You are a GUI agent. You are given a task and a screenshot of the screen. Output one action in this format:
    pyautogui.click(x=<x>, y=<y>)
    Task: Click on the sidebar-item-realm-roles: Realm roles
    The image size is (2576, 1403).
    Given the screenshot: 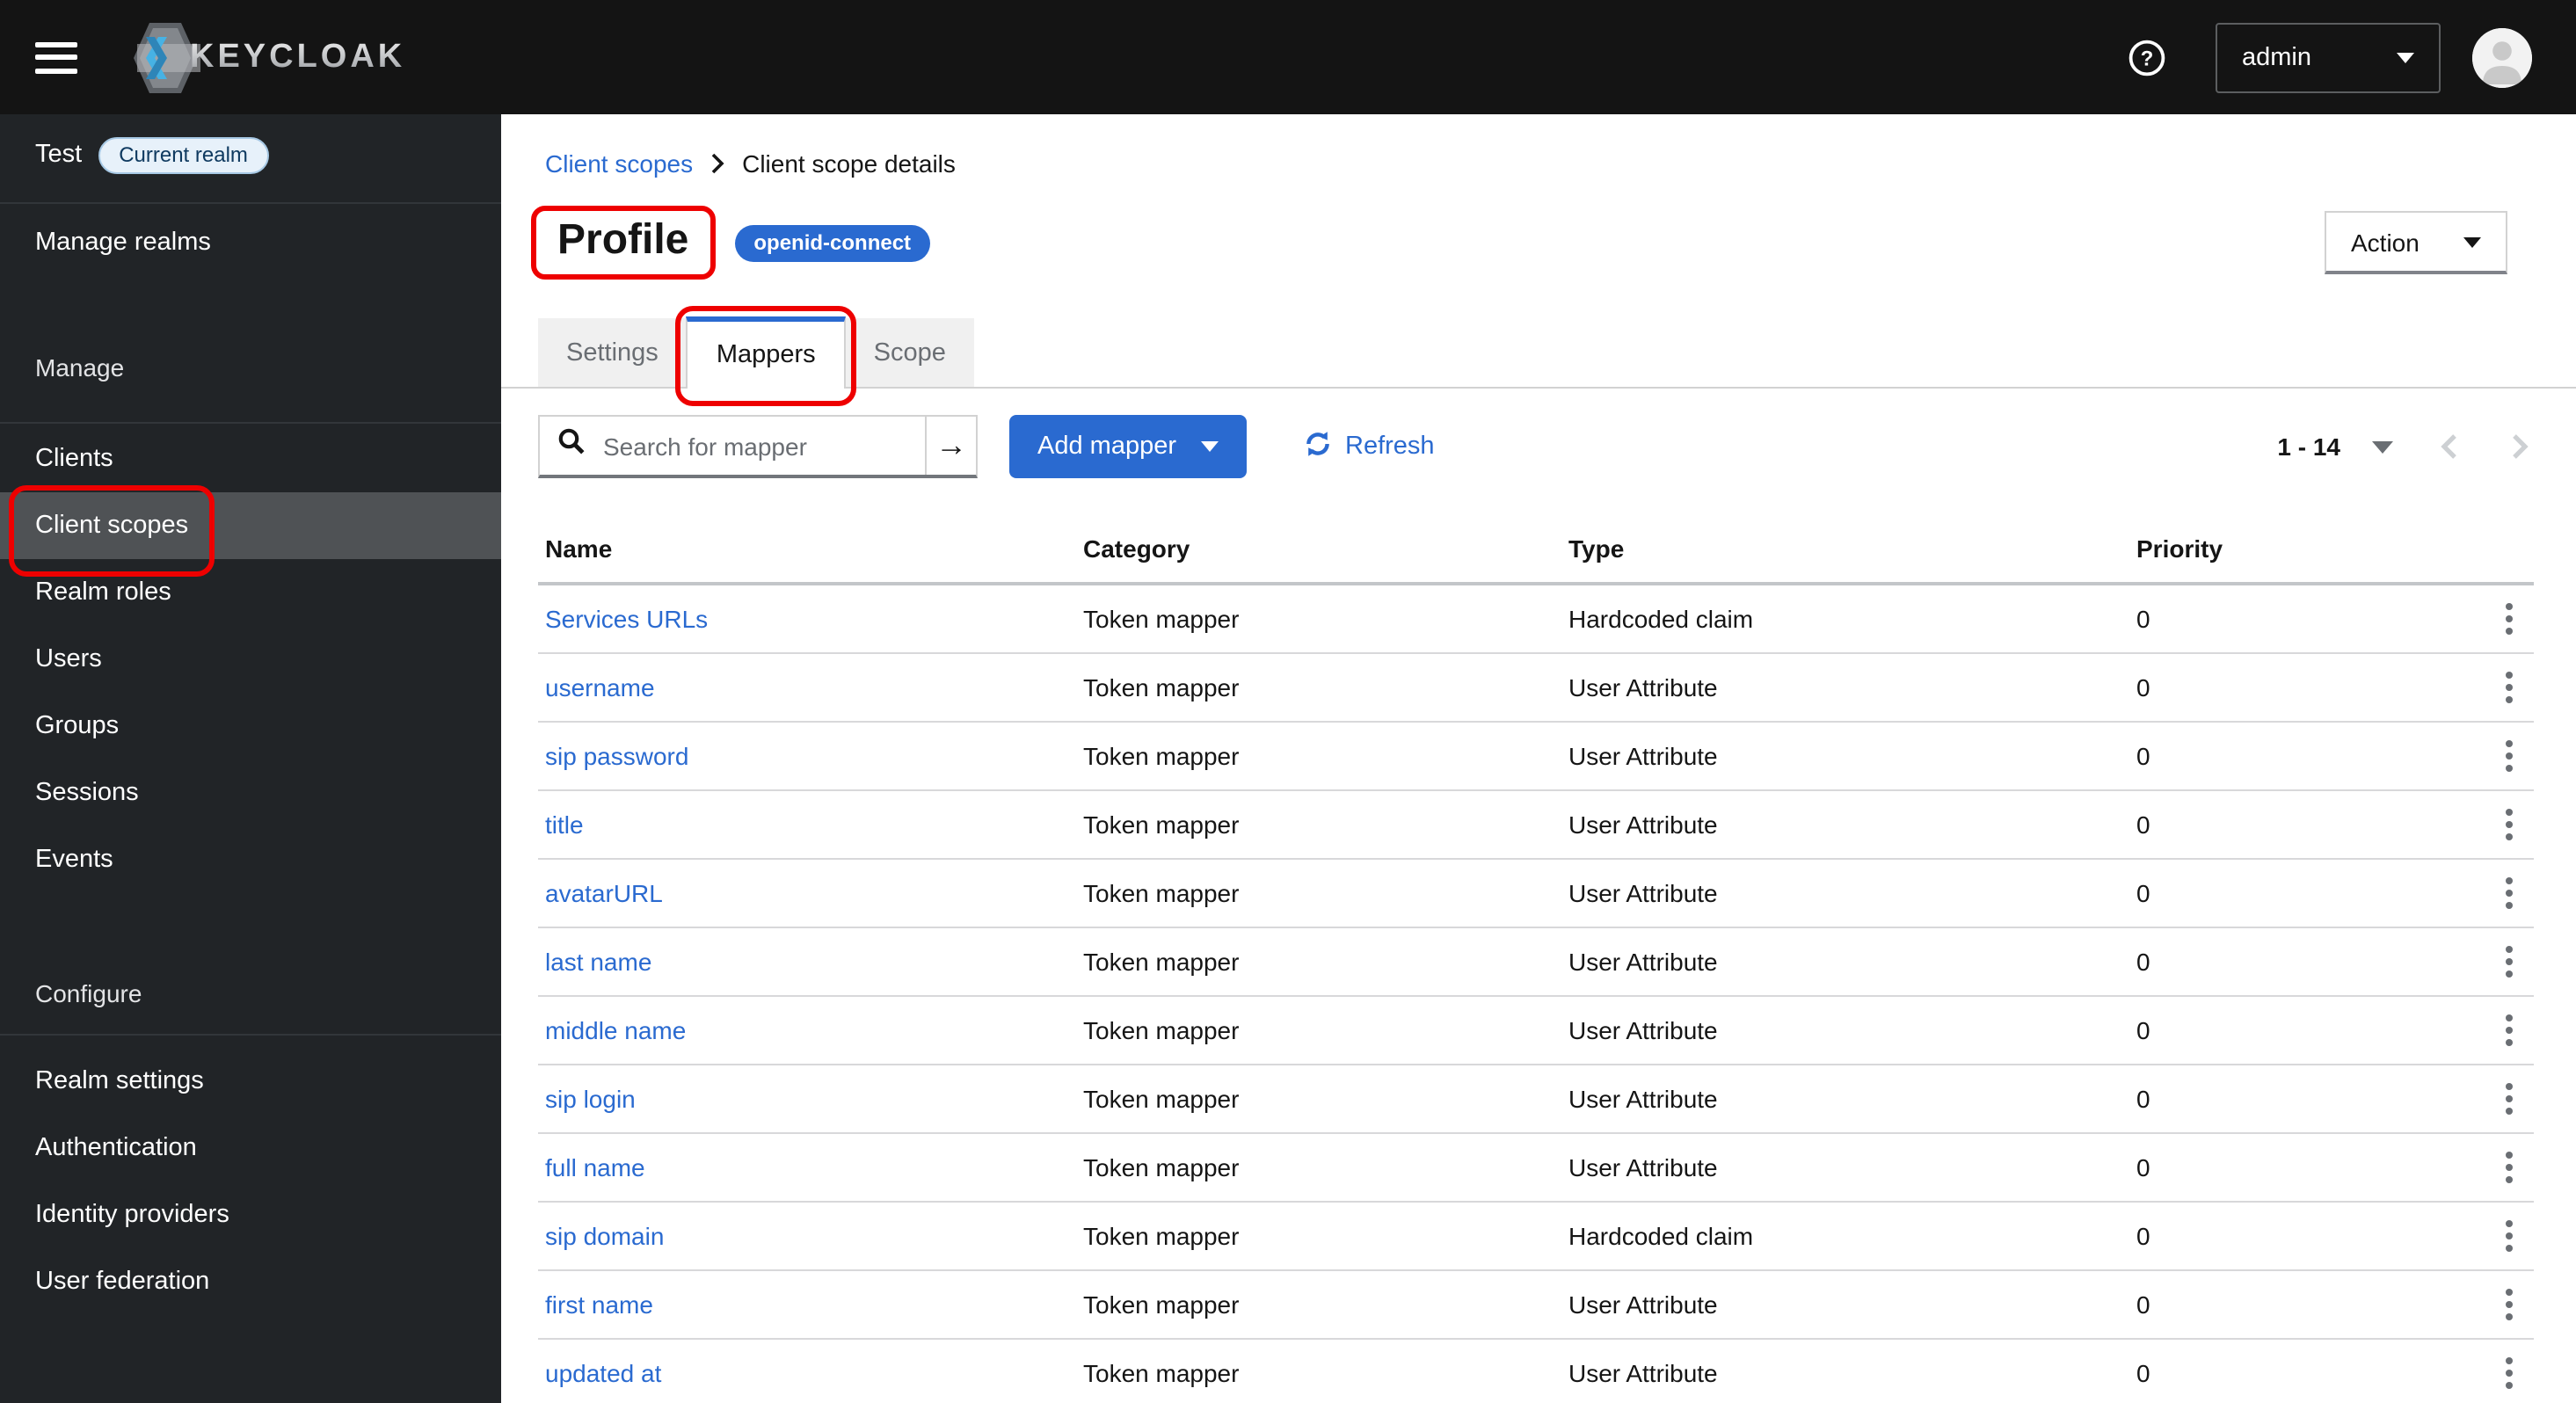 What is the action you would take?
    pyautogui.click(x=250, y=592)
    